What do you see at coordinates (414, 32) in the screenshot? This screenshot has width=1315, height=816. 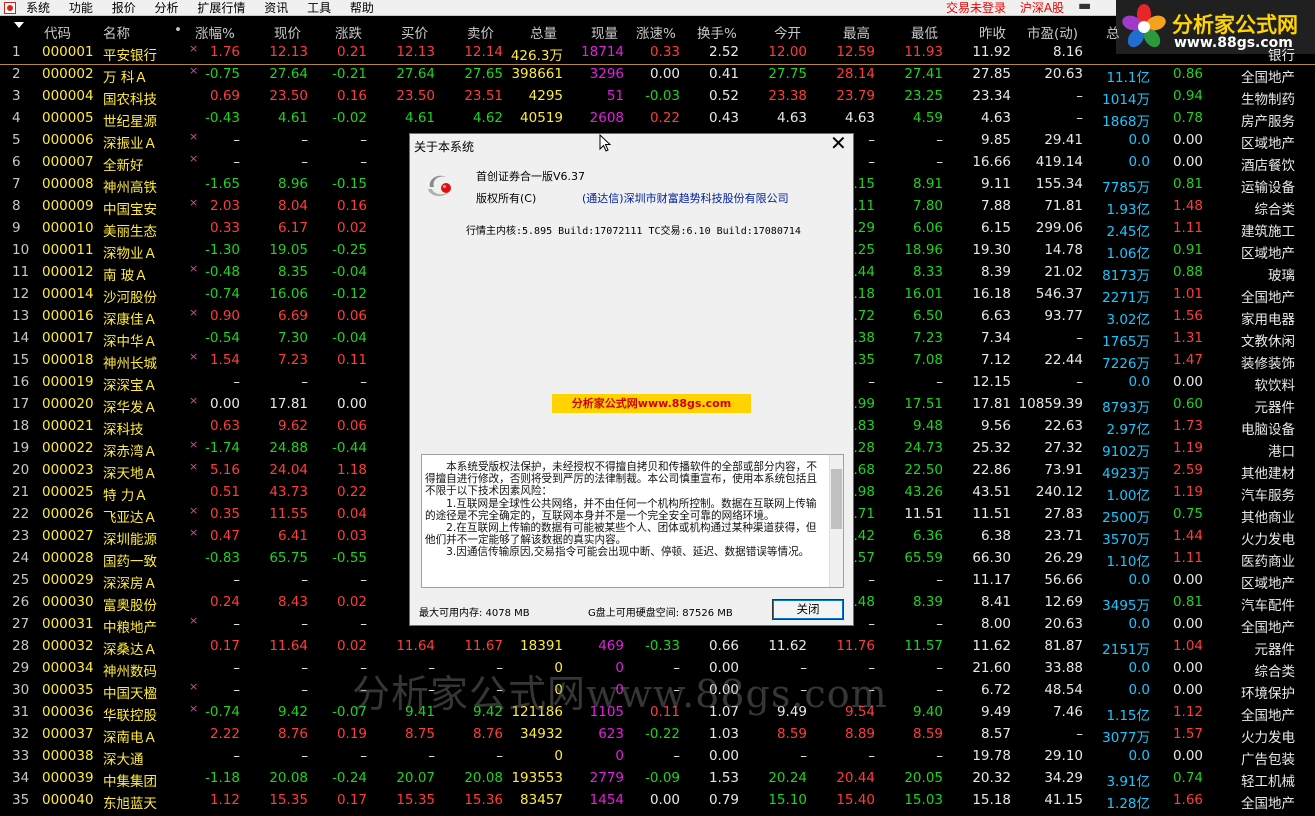 I see `header-bid: 买价` at bounding box center [414, 32].